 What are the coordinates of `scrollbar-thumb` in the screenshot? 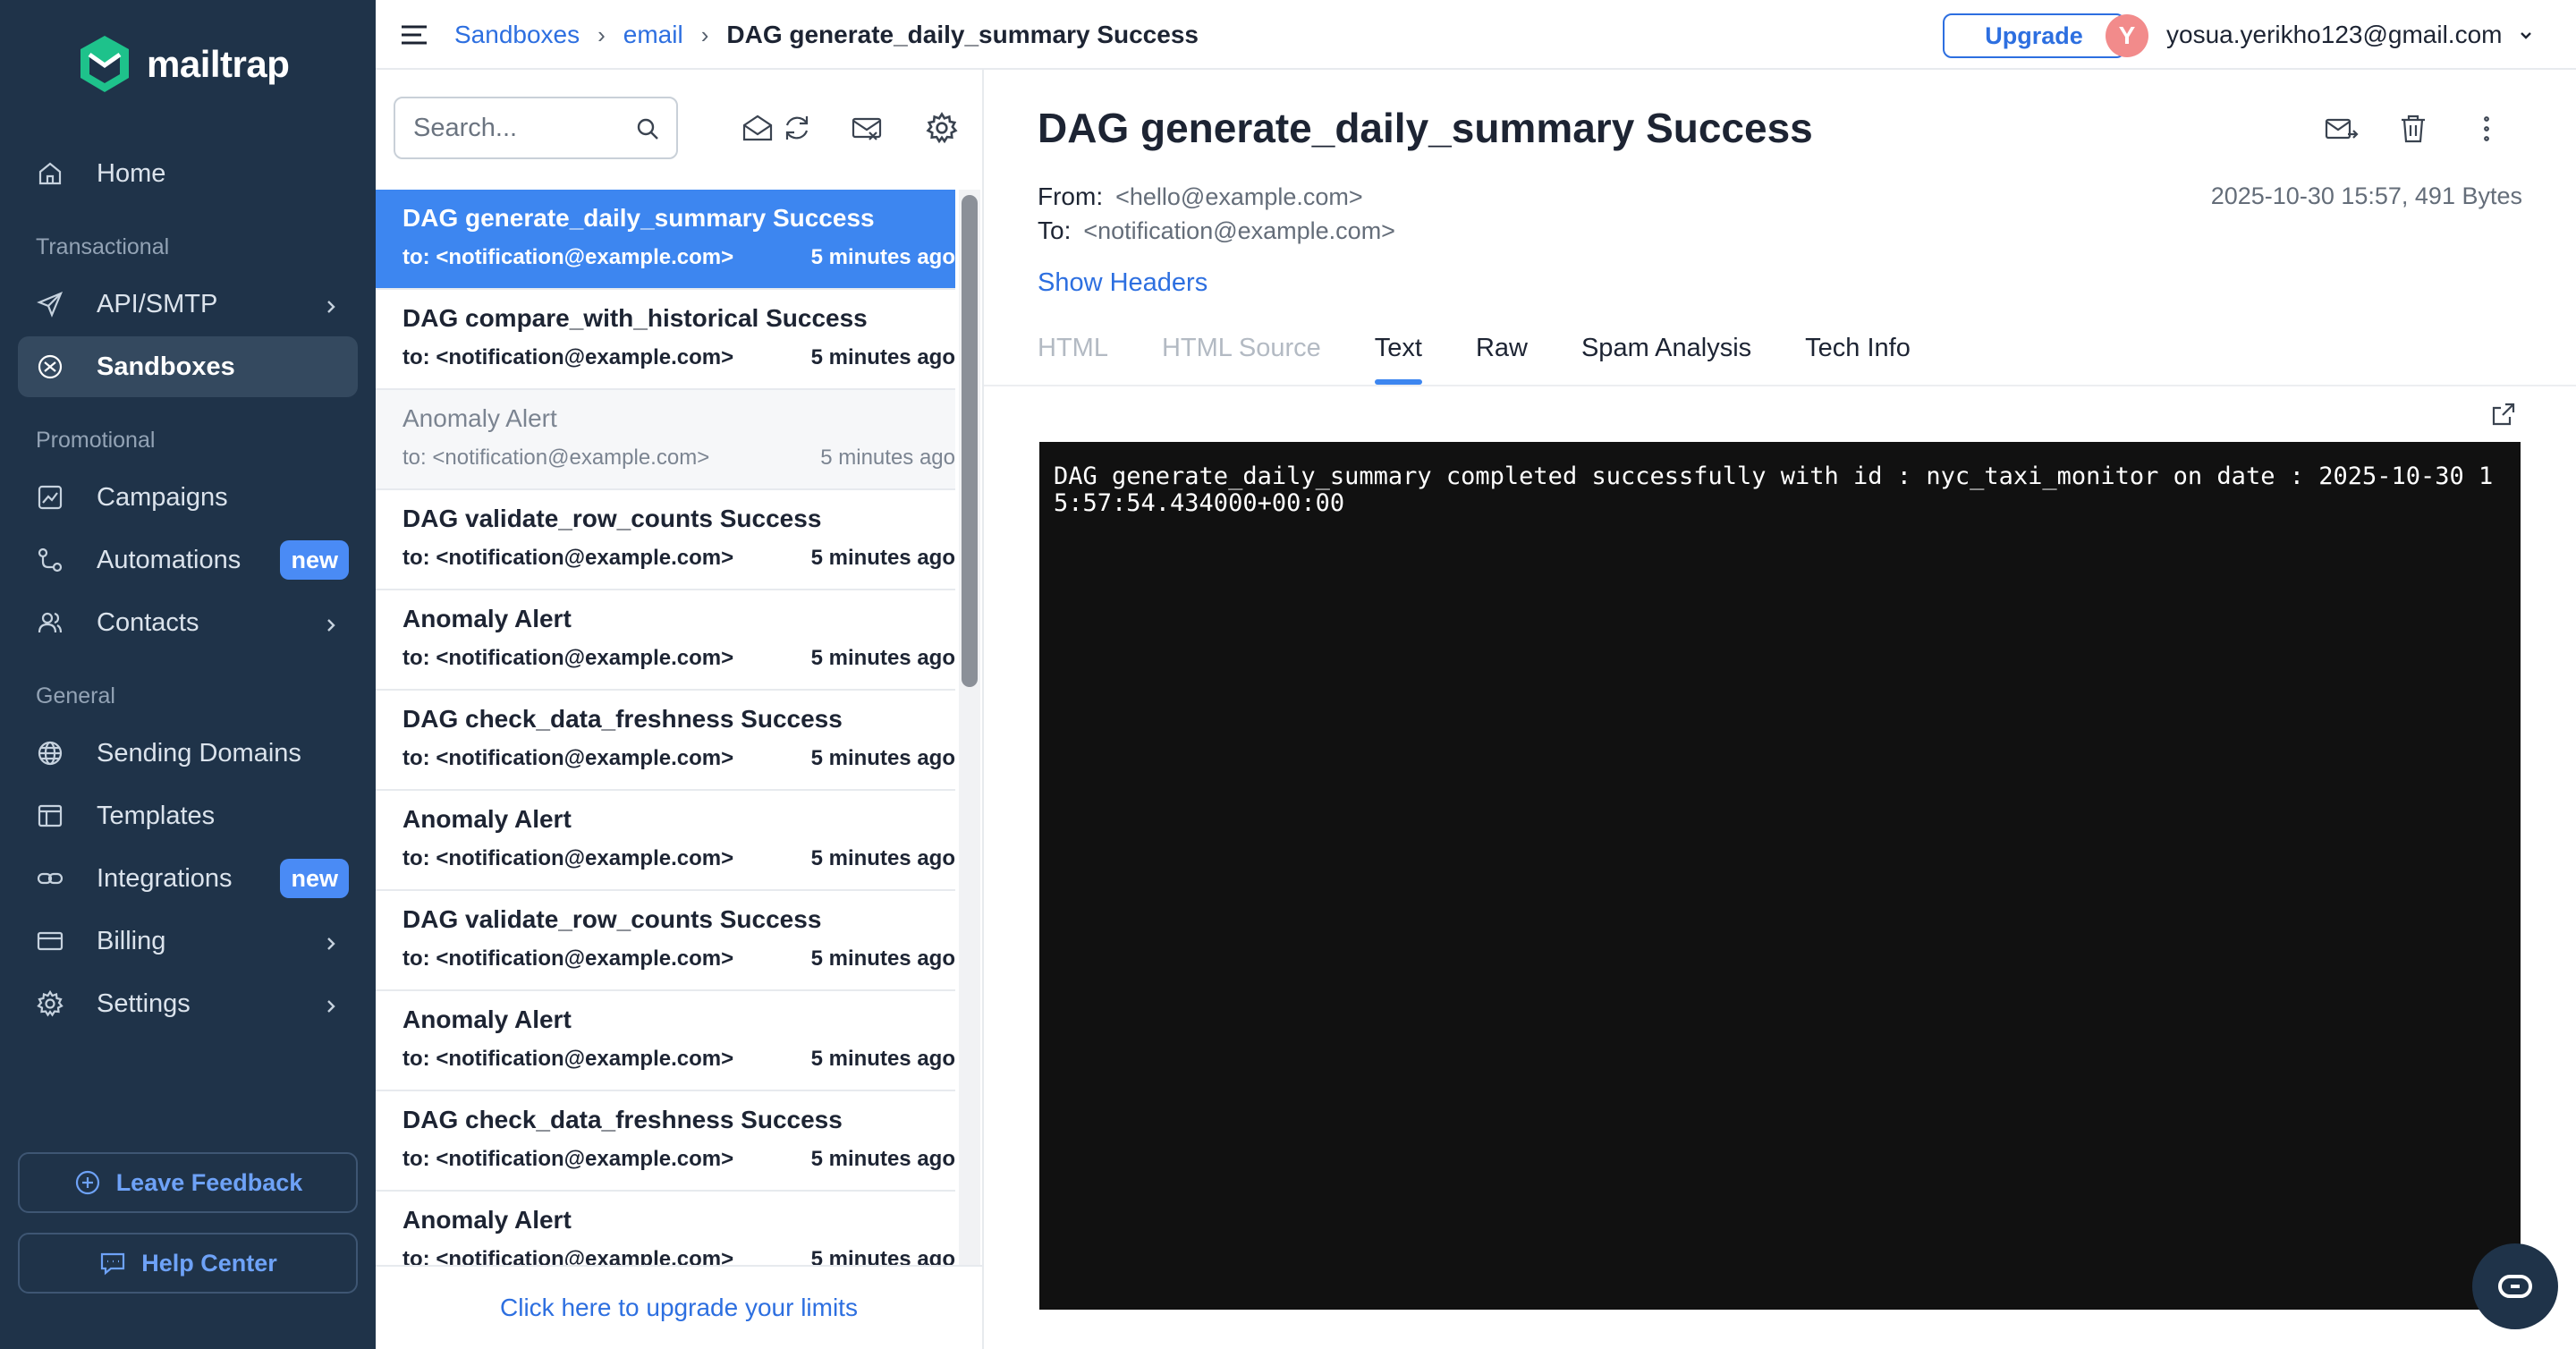 It's located at (970, 441).